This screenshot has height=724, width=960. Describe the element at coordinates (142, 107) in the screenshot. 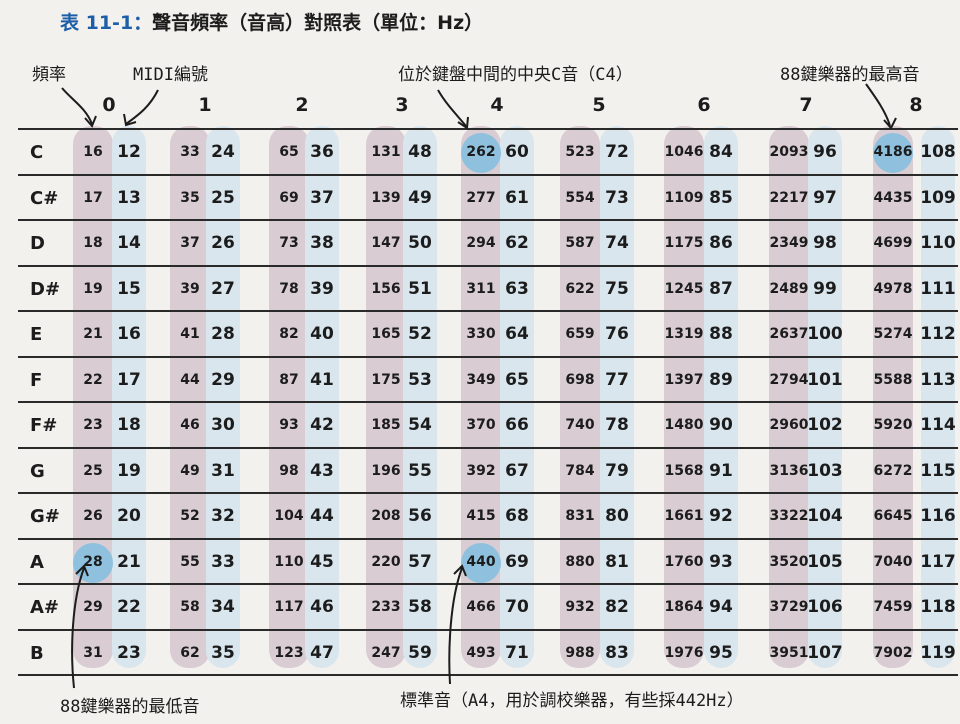

I see `midi-arrow` at that location.